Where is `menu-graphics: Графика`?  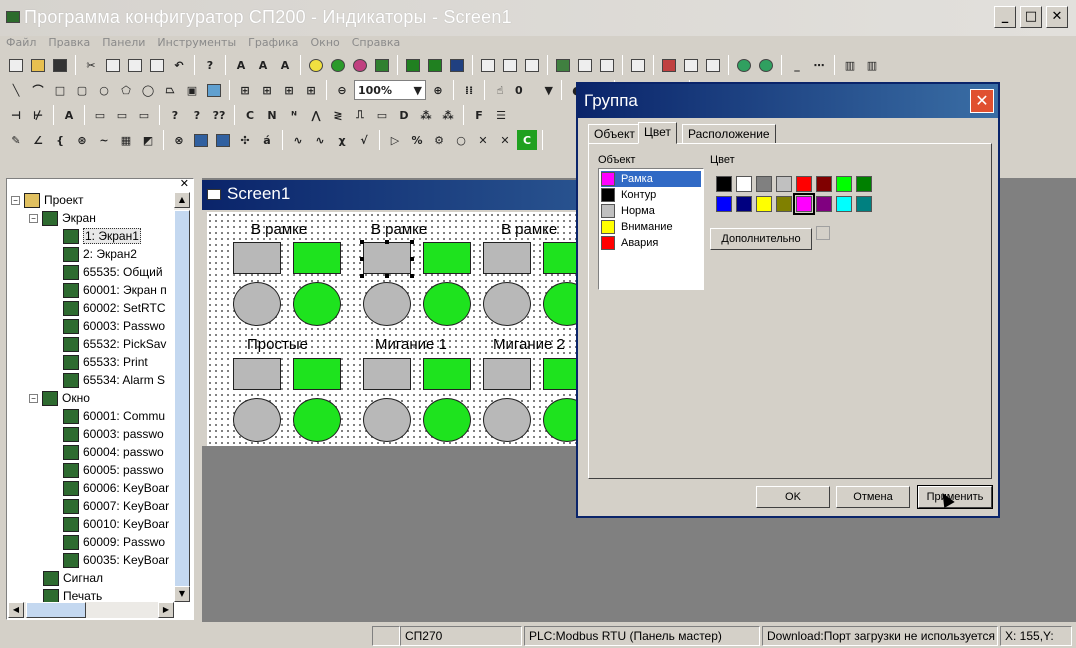 menu-graphics: Графика is located at coordinates (273, 43).